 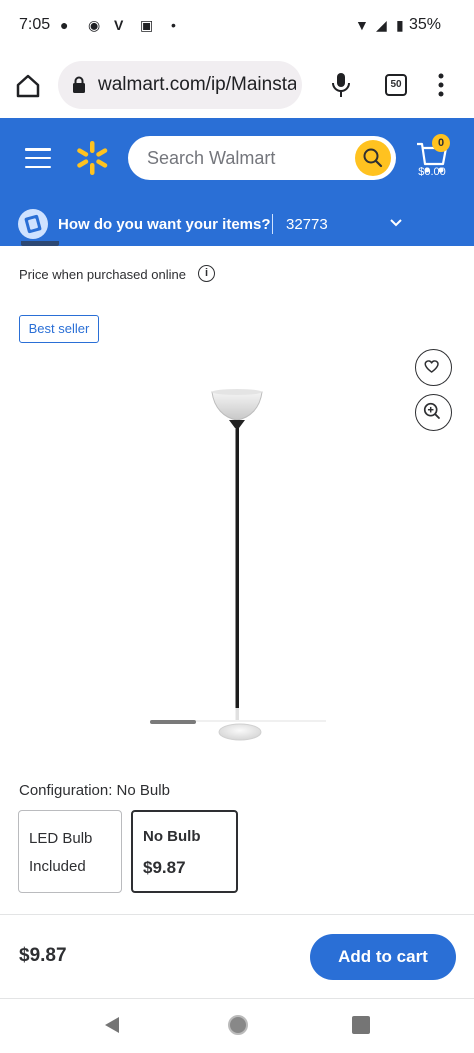 What do you see at coordinates (112, 1025) in the screenshot?
I see `back-icon` at bounding box center [112, 1025].